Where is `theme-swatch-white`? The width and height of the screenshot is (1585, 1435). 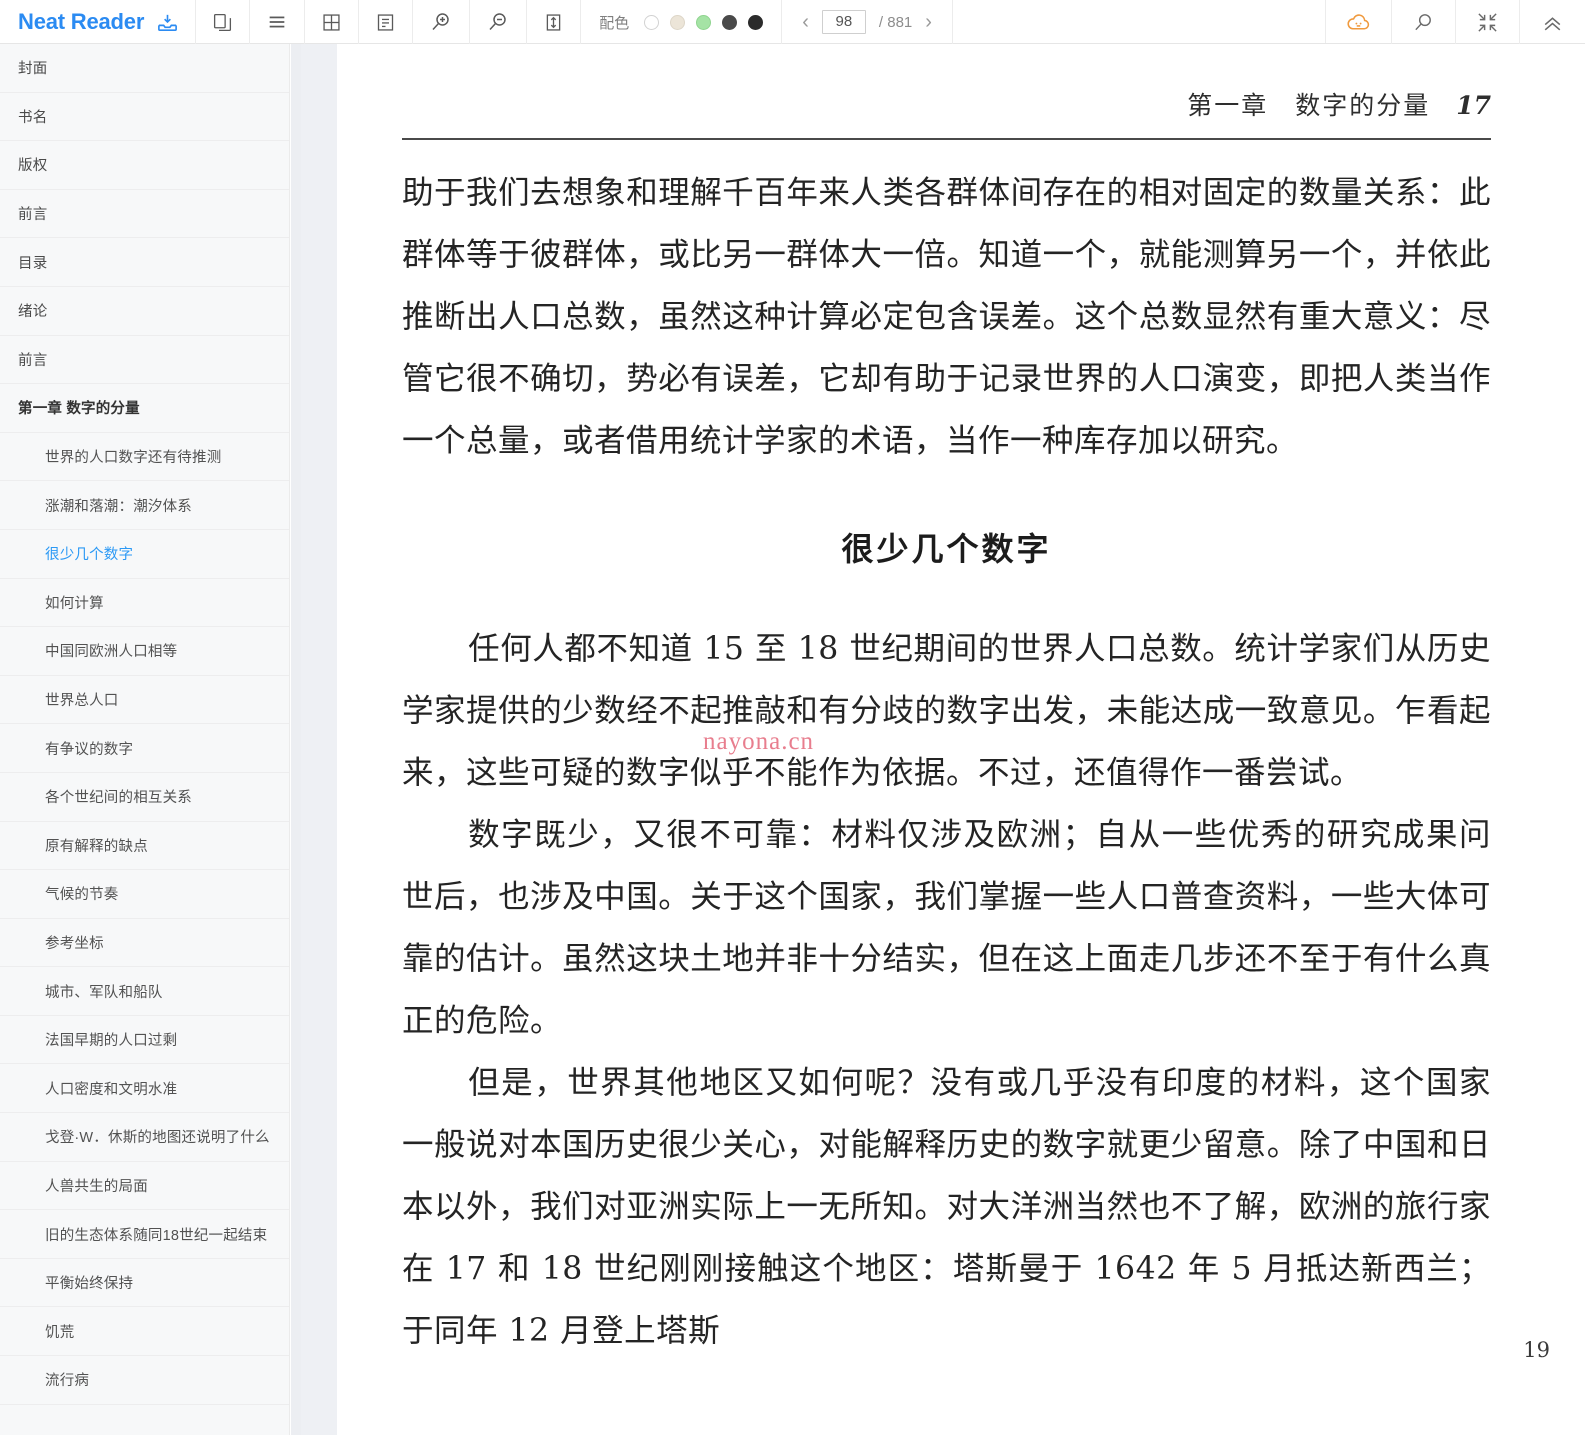
theme-swatch-white is located at coordinates (652, 22).